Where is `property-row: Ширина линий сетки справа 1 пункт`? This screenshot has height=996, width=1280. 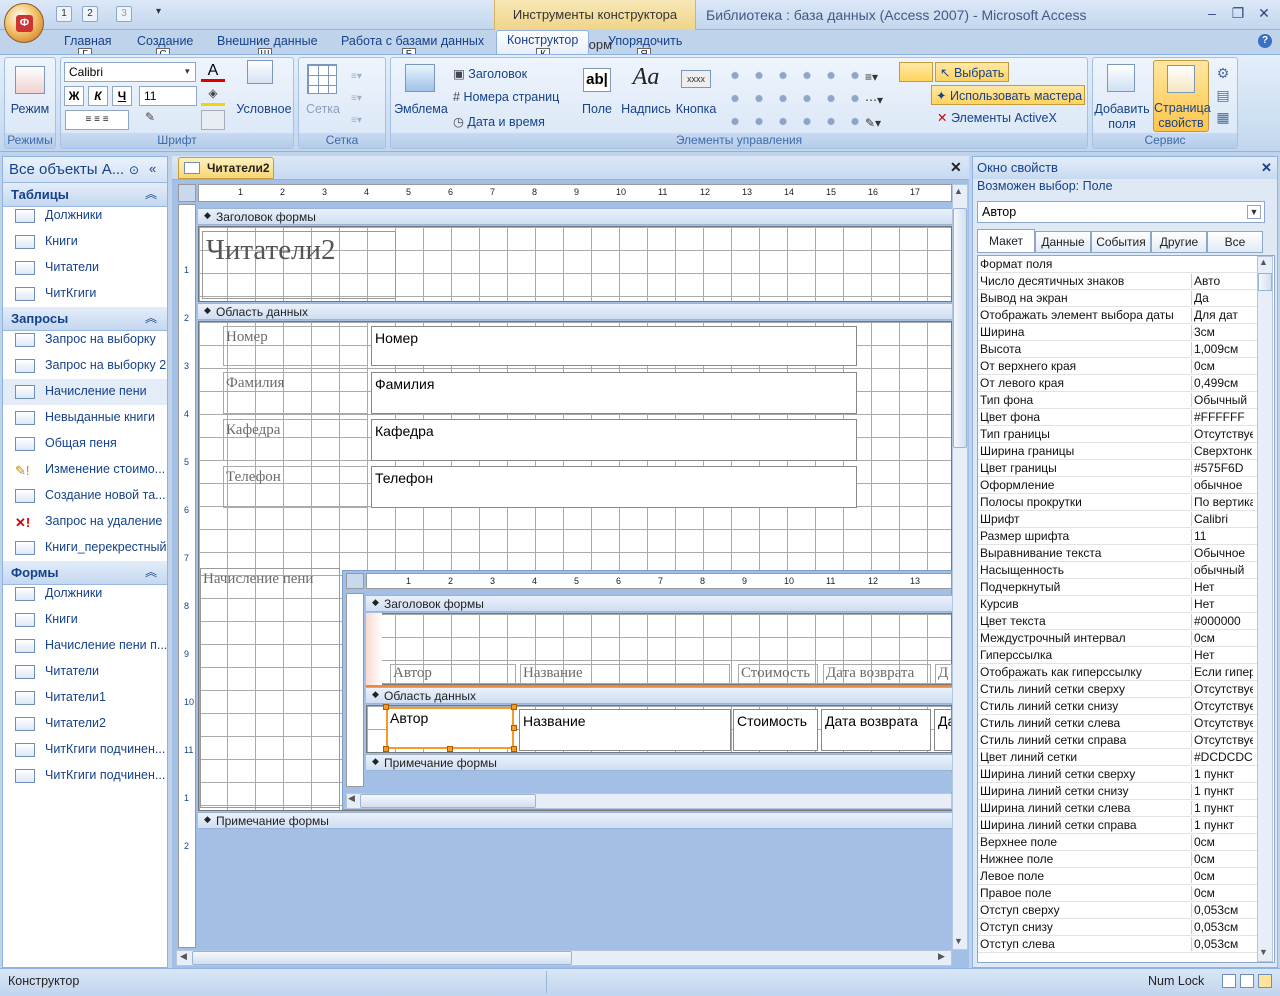
property-row: Ширина линий сетки справа 1 пункт is located at coordinates (1118, 825).